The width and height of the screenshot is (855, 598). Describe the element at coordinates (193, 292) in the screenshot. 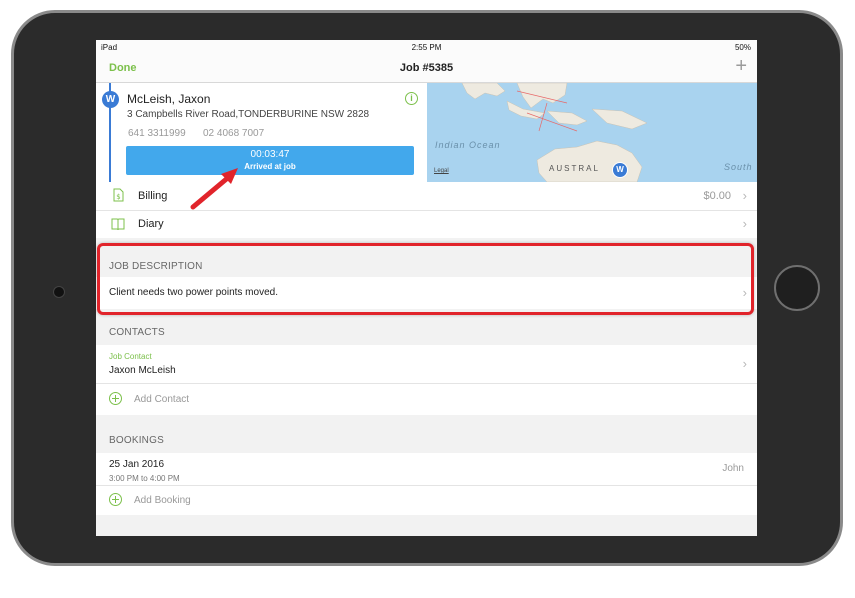

I see `job-description-text: Client needs two power points moved.` at that location.